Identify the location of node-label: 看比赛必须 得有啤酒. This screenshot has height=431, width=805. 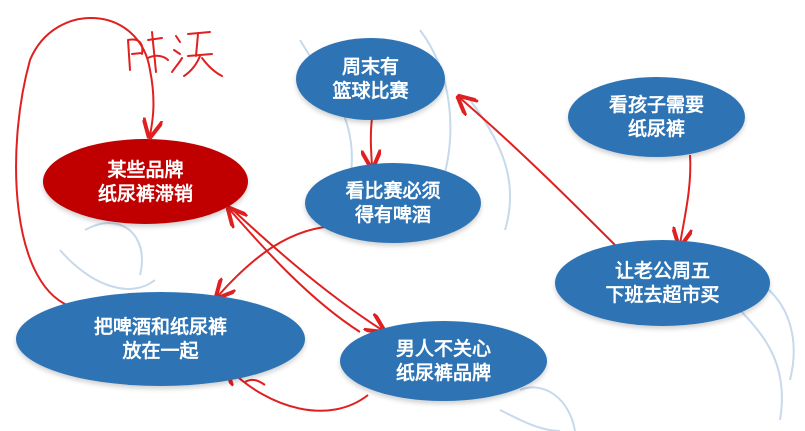
(393, 203).